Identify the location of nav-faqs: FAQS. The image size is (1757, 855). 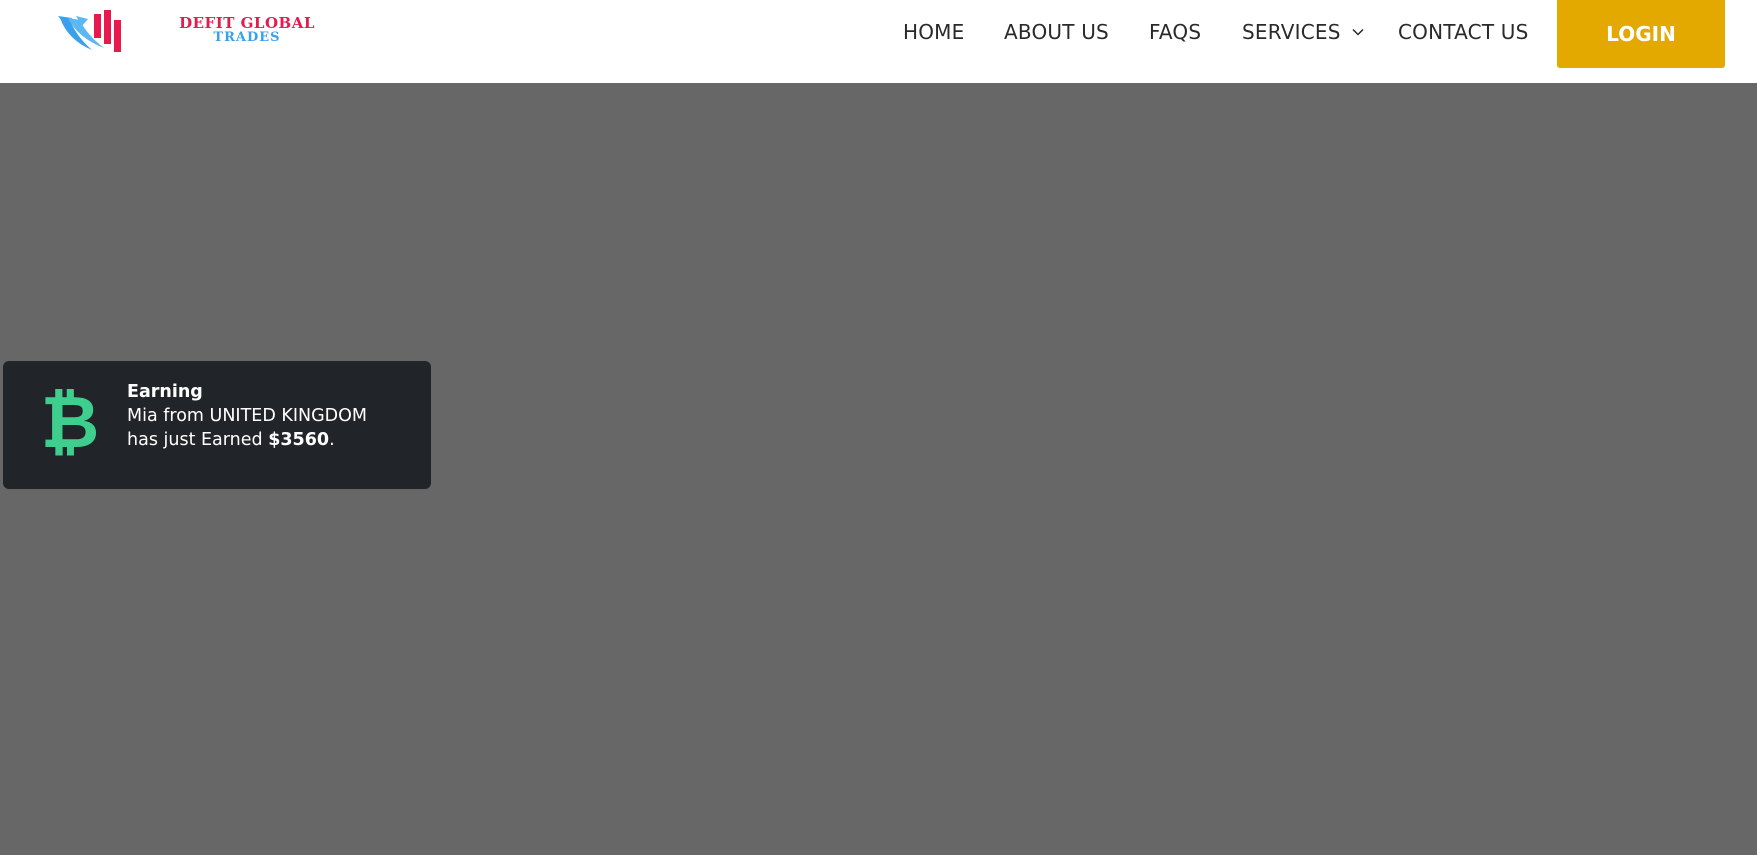
(1175, 32).